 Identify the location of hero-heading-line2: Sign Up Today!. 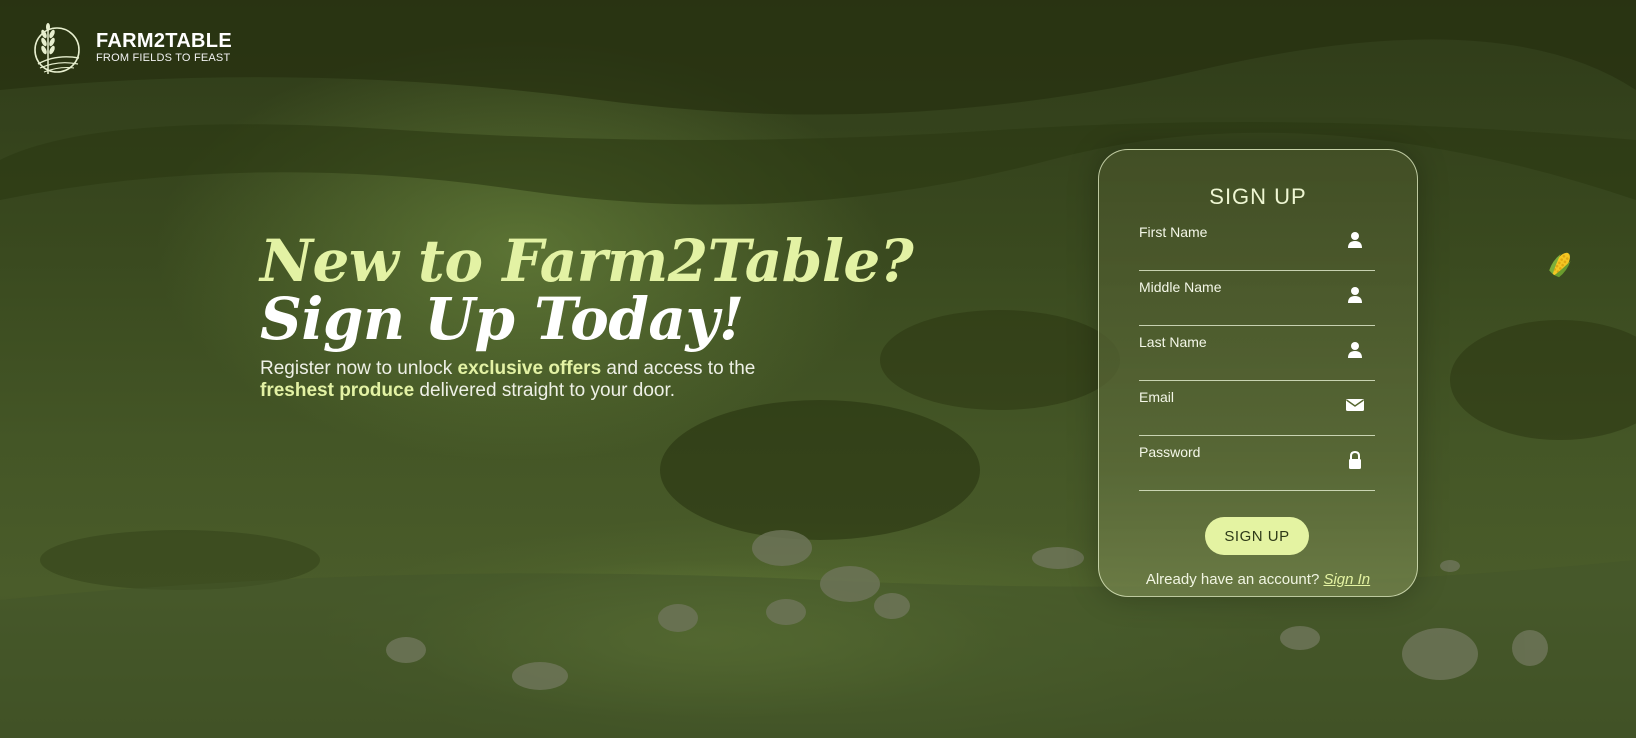
(502, 319).